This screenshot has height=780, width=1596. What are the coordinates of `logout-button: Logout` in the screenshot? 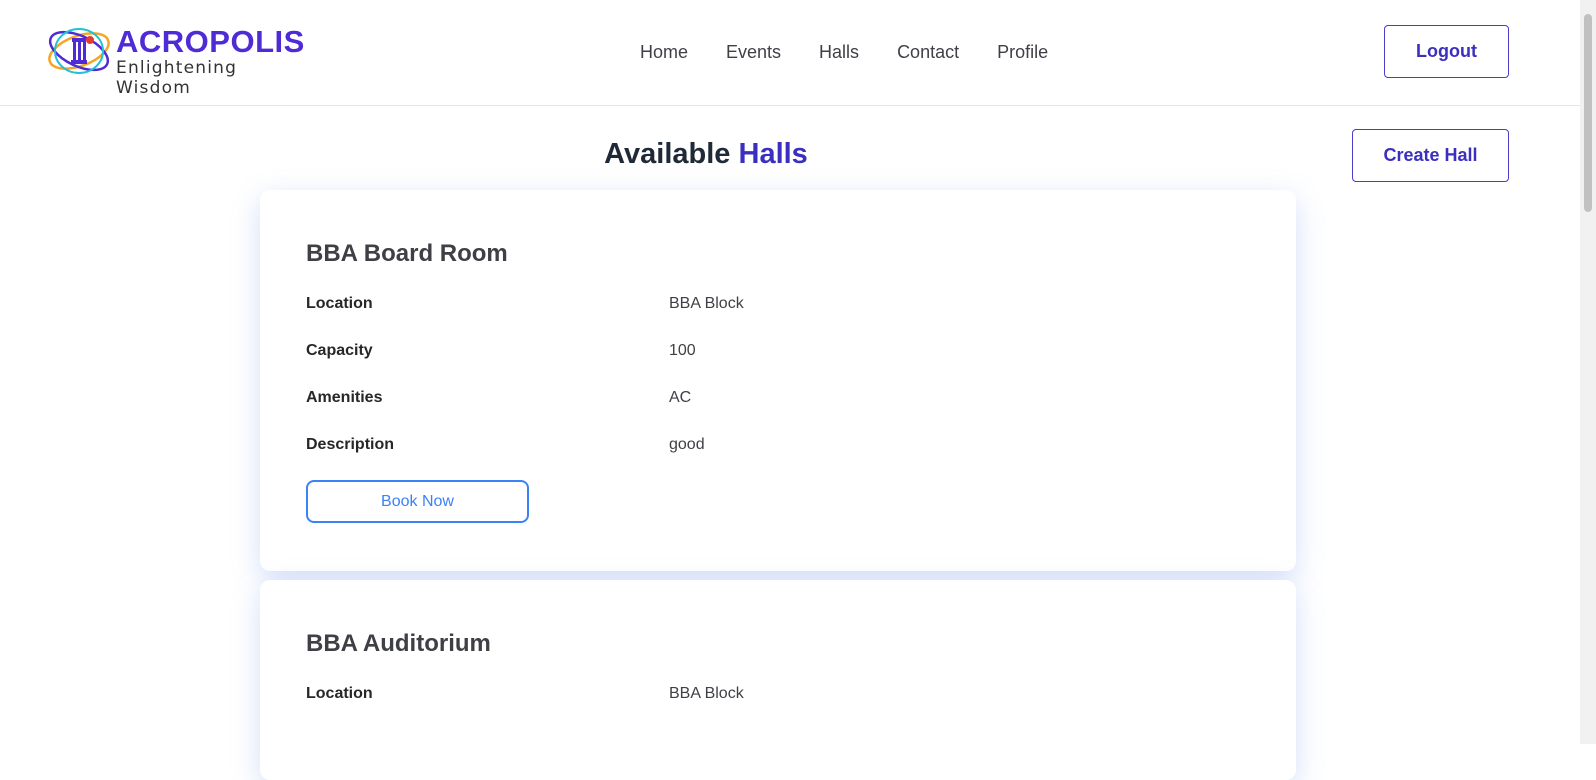 It's located at (1446, 51).